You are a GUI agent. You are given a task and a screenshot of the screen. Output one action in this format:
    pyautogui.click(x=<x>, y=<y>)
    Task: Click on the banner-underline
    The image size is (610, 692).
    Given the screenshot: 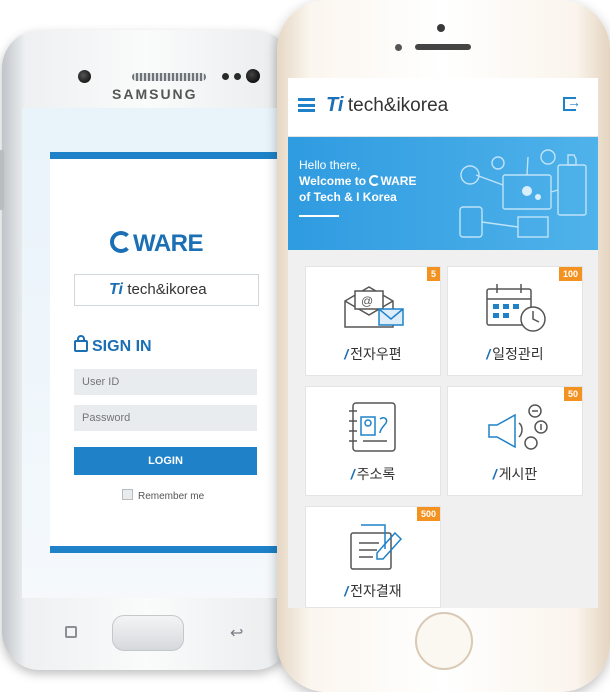 What is the action you would take?
    pyautogui.click(x=319, y=216)
    